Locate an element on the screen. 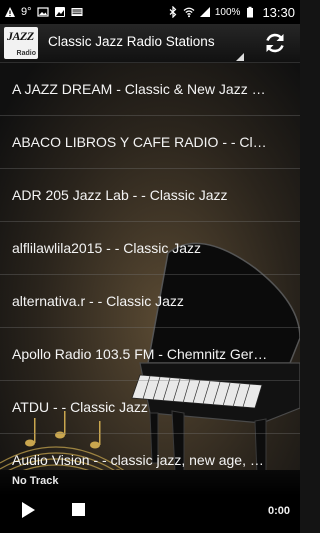  status-bar: 9° 100% 13:30 is located at coordinates (150, 12).